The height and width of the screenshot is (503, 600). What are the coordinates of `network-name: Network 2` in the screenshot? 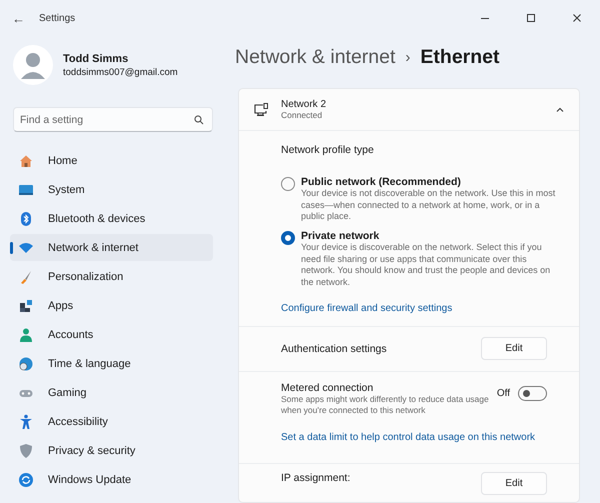 It's located at (303, 104).